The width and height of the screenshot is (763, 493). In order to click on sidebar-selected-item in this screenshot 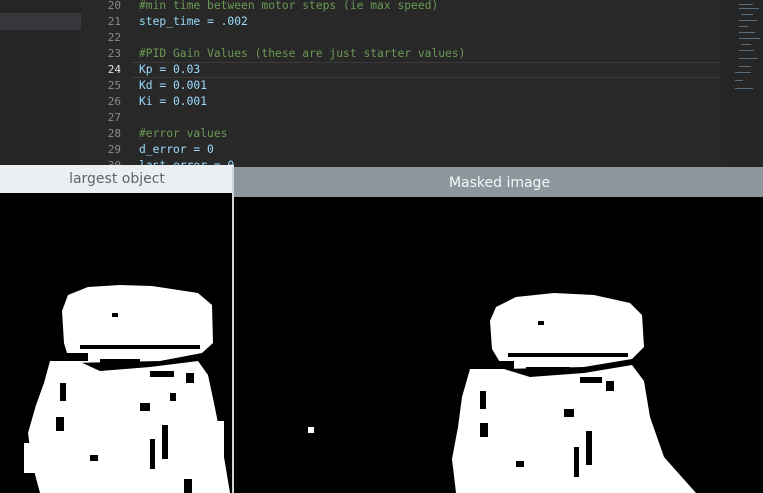, I will do `click(40, 21)`.